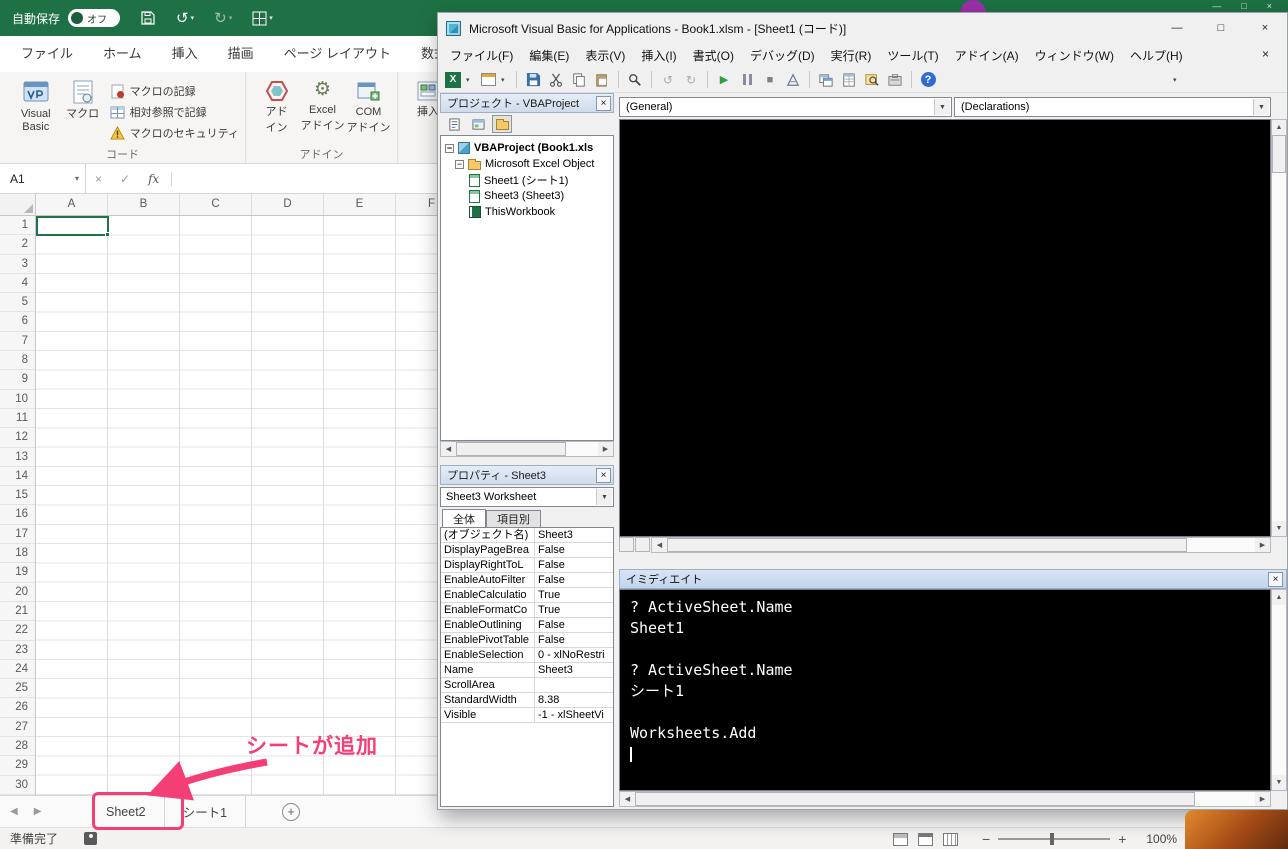 This screenshot has width=1288, height=849. I want to click on use-relative-references-button: 相対参照で記録, so click(174, 112).